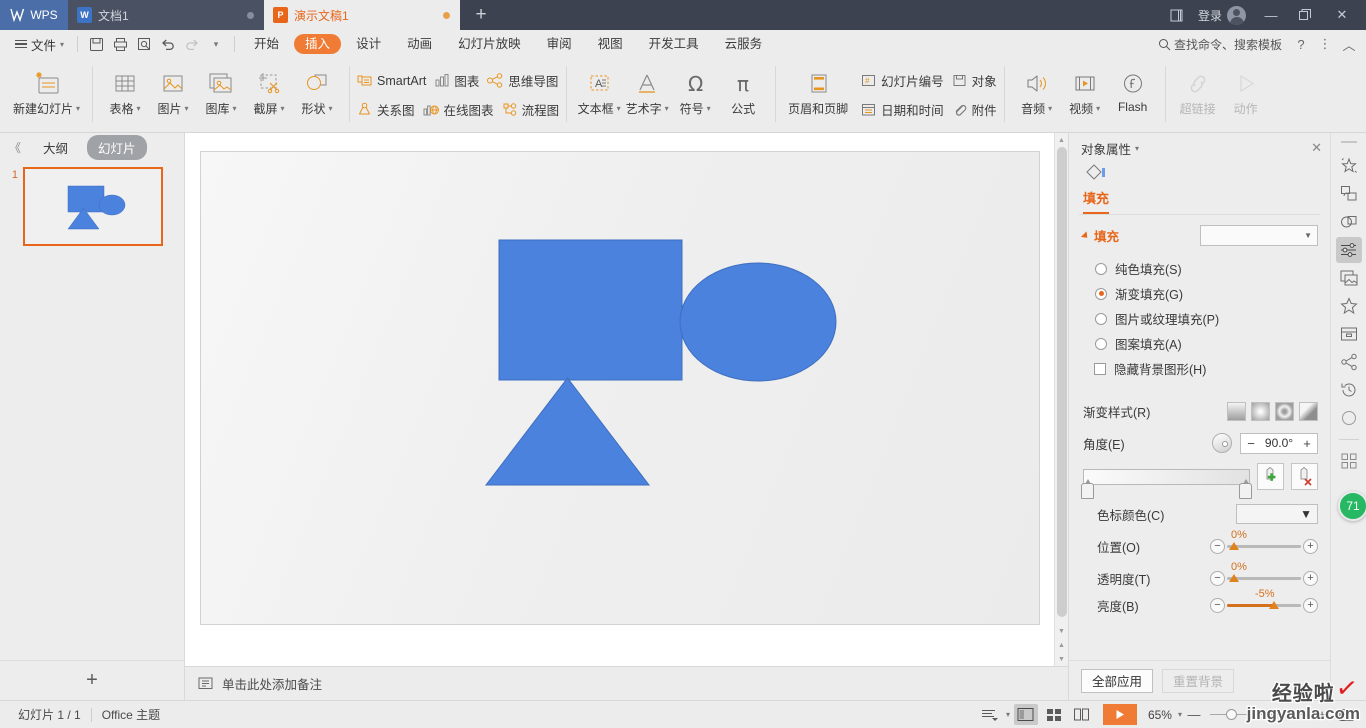 The height and width of the screenshot is (728, 1366). I want to click on previous-slide-arrow-icon: ▲, so click(1062, 645).